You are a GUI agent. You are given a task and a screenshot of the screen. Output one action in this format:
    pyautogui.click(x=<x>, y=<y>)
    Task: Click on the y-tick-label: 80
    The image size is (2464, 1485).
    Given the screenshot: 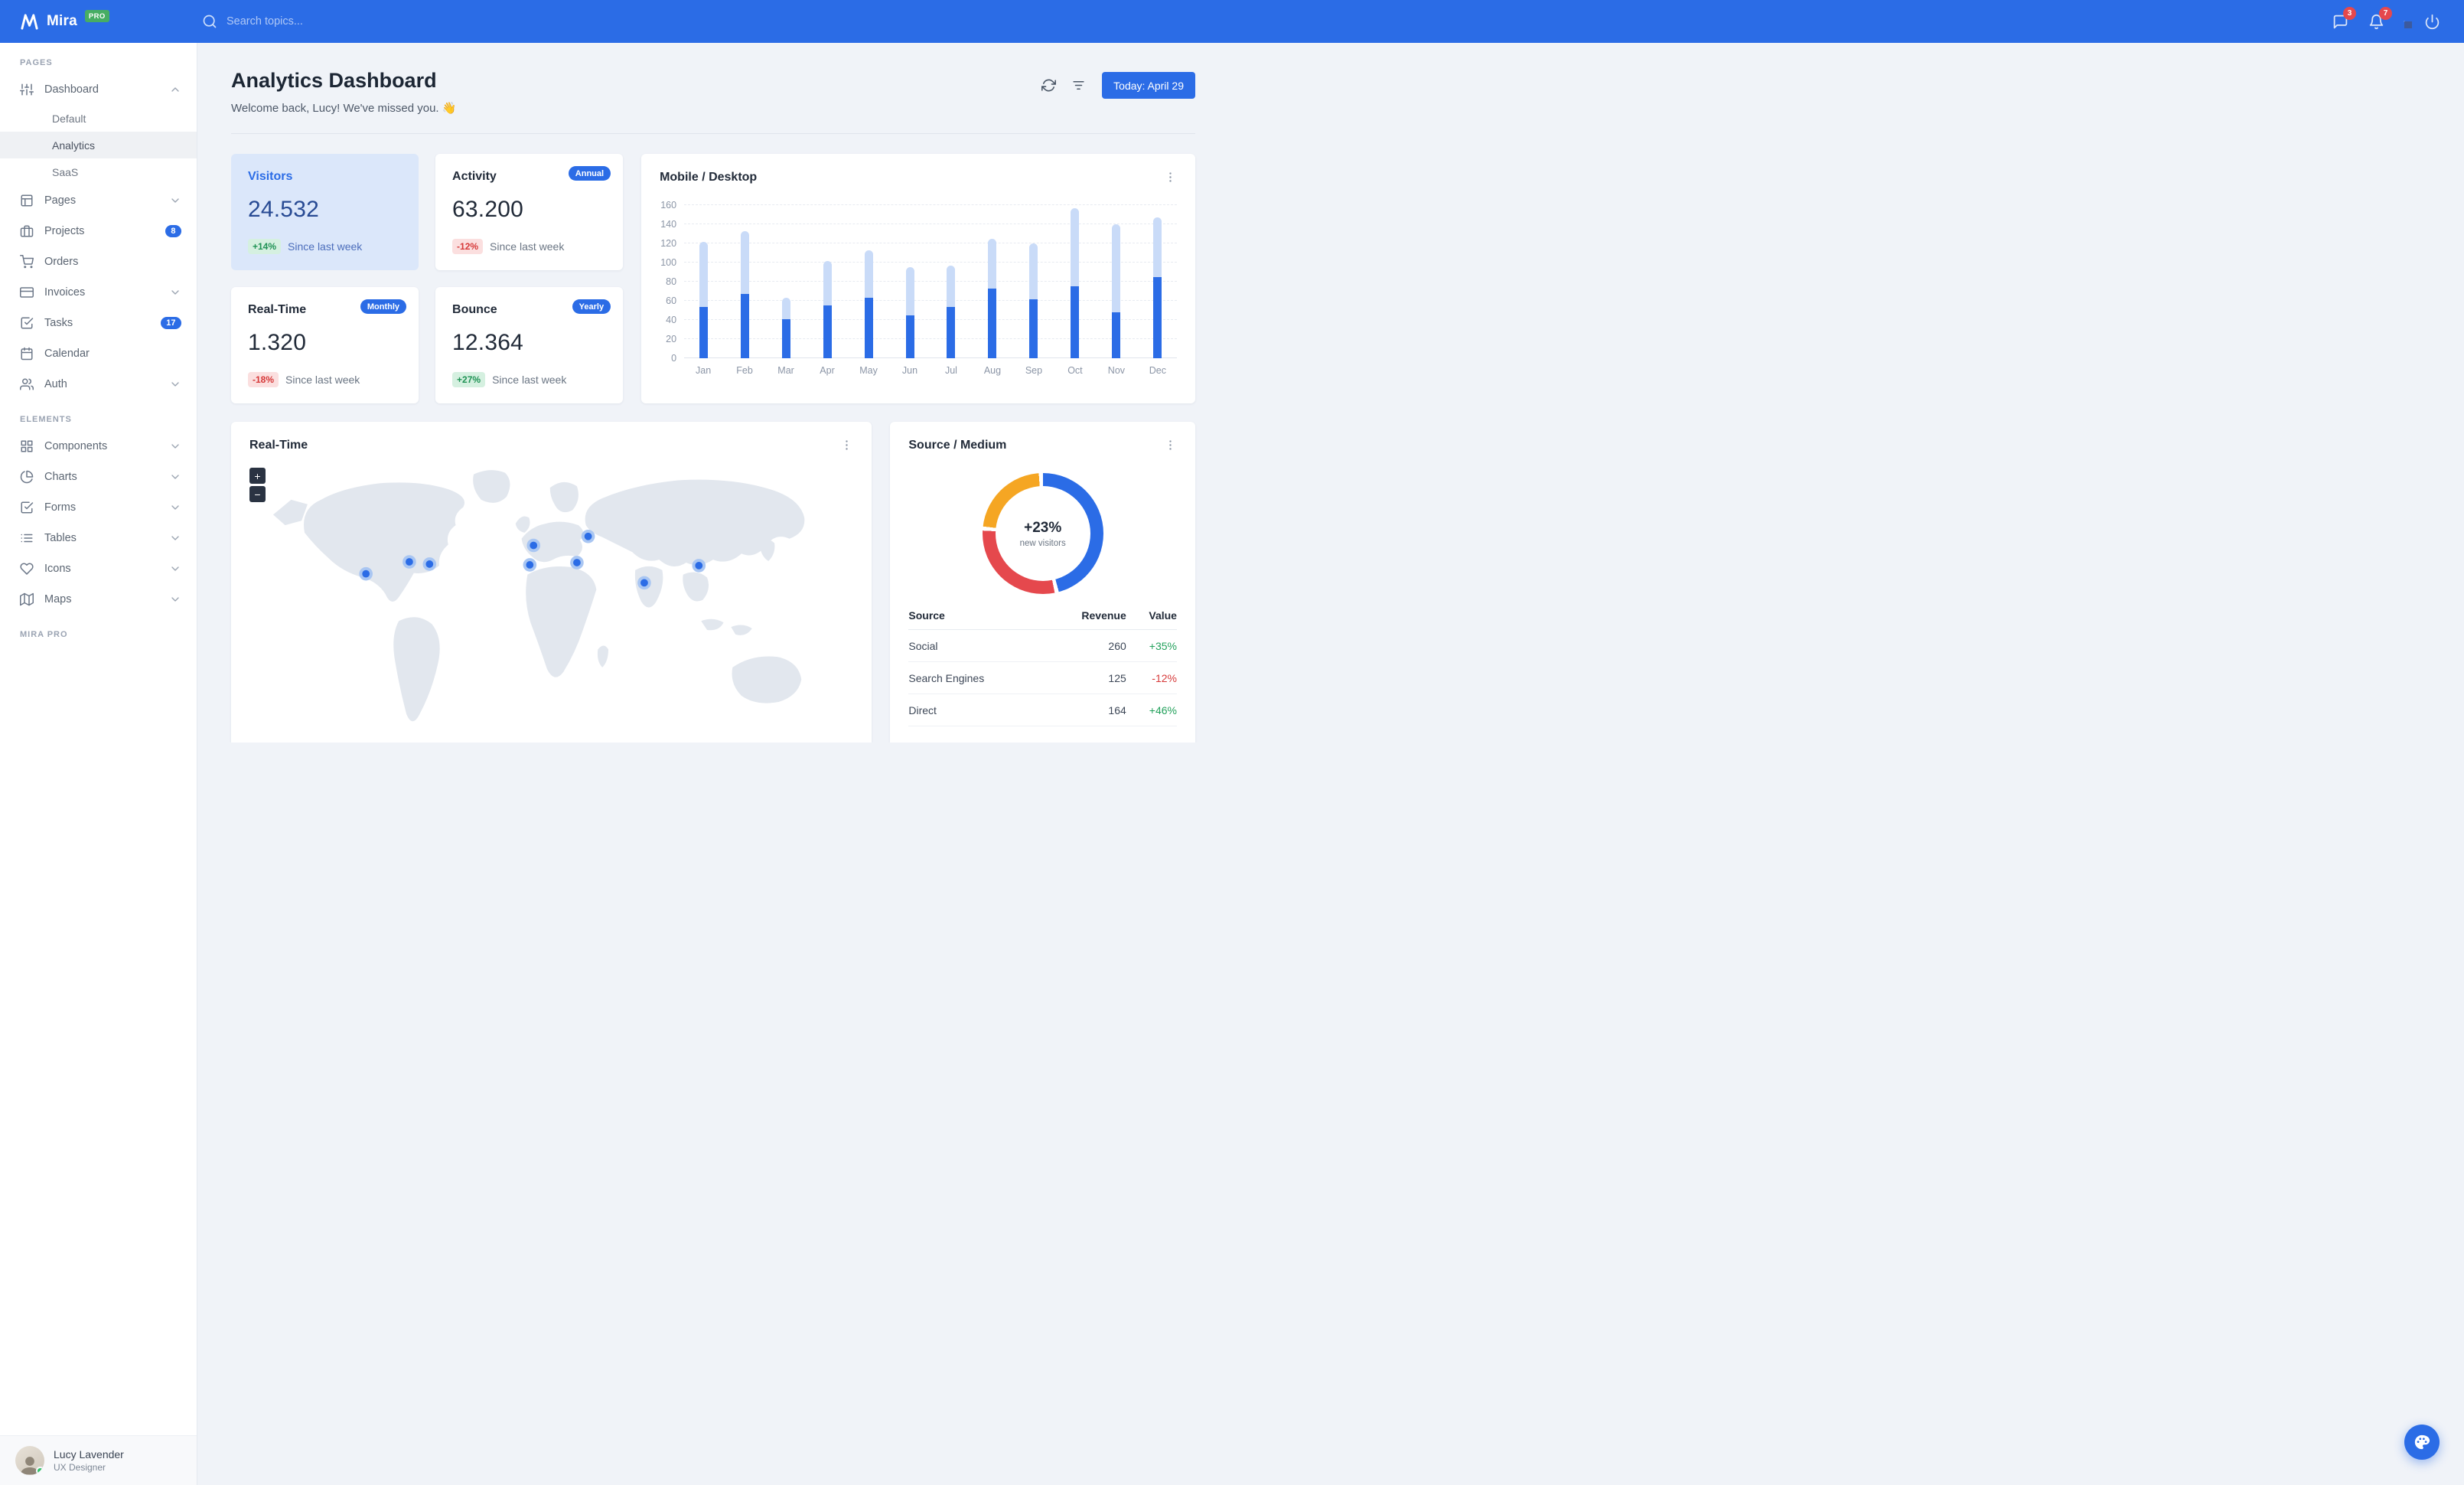 What is the action you would take?
    pyautogui.click(x=671, y=281)
    